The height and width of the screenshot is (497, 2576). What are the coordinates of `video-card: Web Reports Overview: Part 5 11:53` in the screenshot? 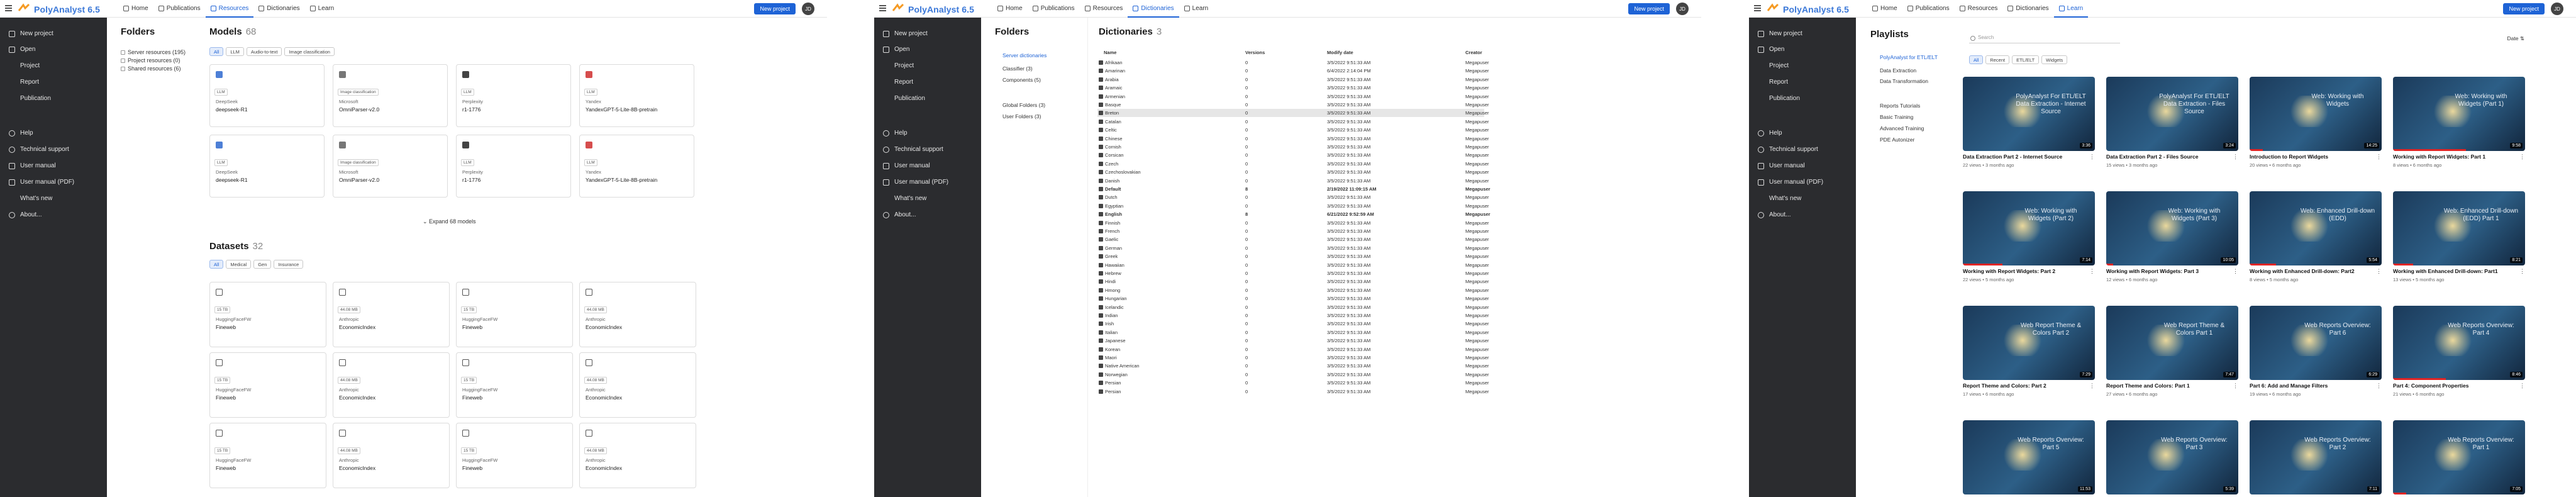 It's located at (2029, 458).